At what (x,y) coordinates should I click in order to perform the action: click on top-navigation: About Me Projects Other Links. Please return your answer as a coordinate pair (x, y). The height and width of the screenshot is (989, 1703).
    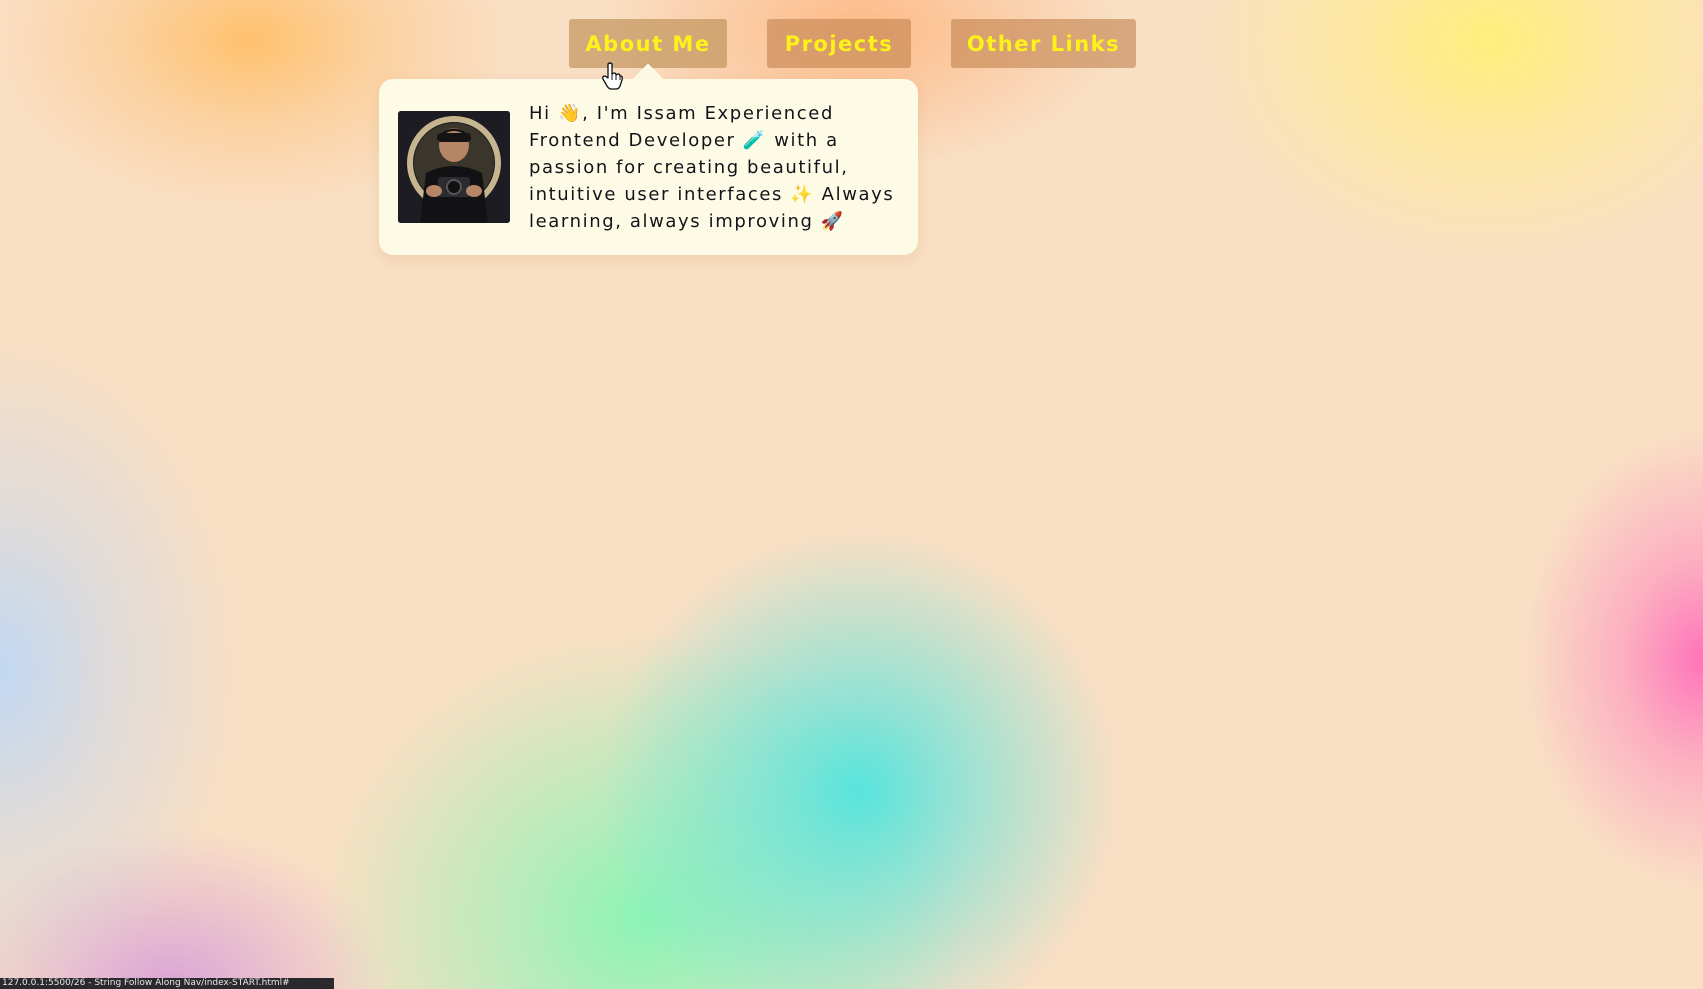
    Looking at the image, I should click on (851, 43).